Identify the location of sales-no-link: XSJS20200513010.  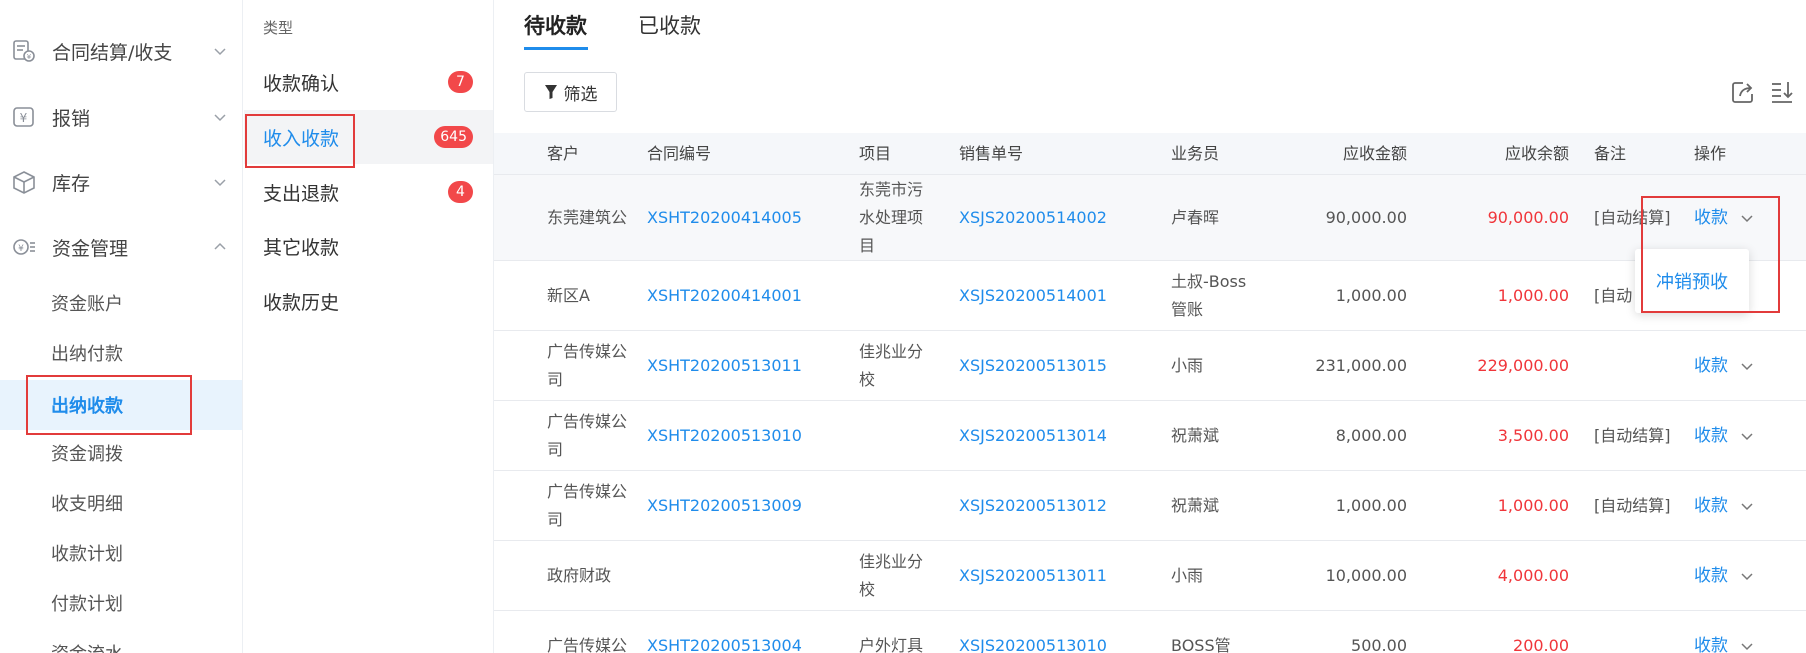
(1033, 632).